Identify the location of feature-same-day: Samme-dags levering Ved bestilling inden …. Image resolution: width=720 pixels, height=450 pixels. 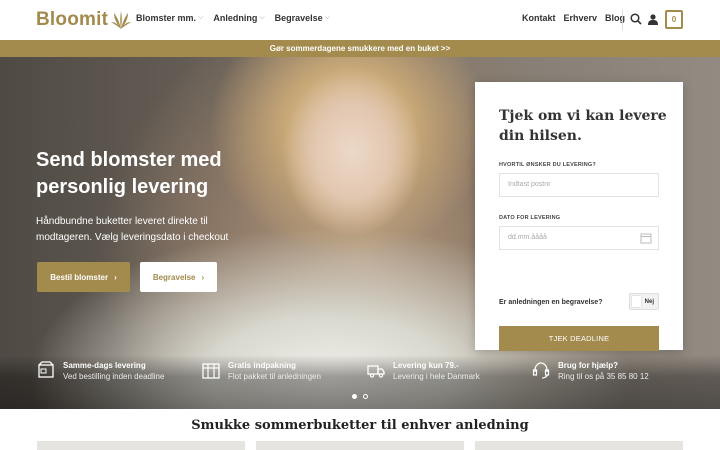
(100, 372).